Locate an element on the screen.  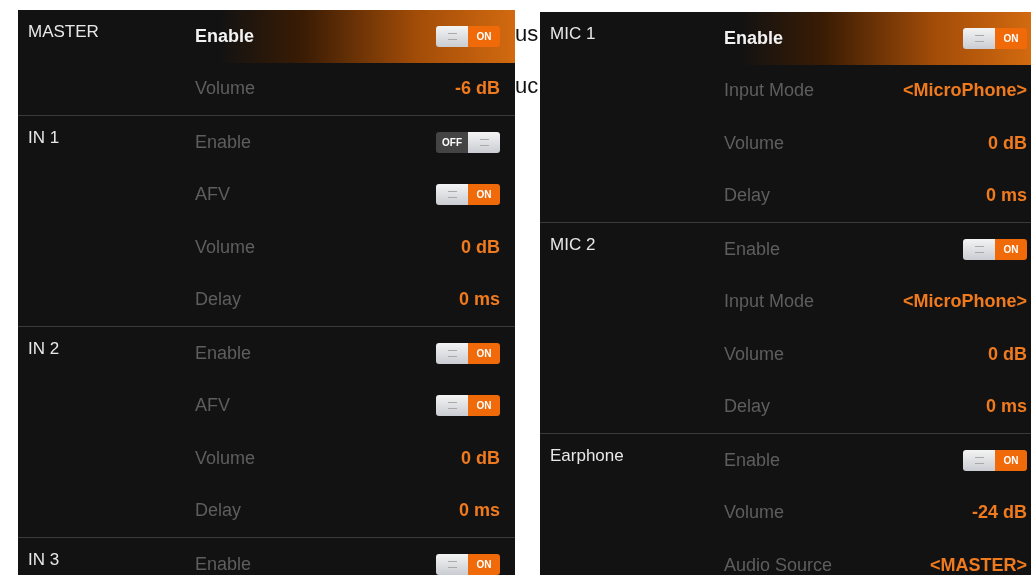
setting-value: -24 dB is located at coordinates (999, 513).